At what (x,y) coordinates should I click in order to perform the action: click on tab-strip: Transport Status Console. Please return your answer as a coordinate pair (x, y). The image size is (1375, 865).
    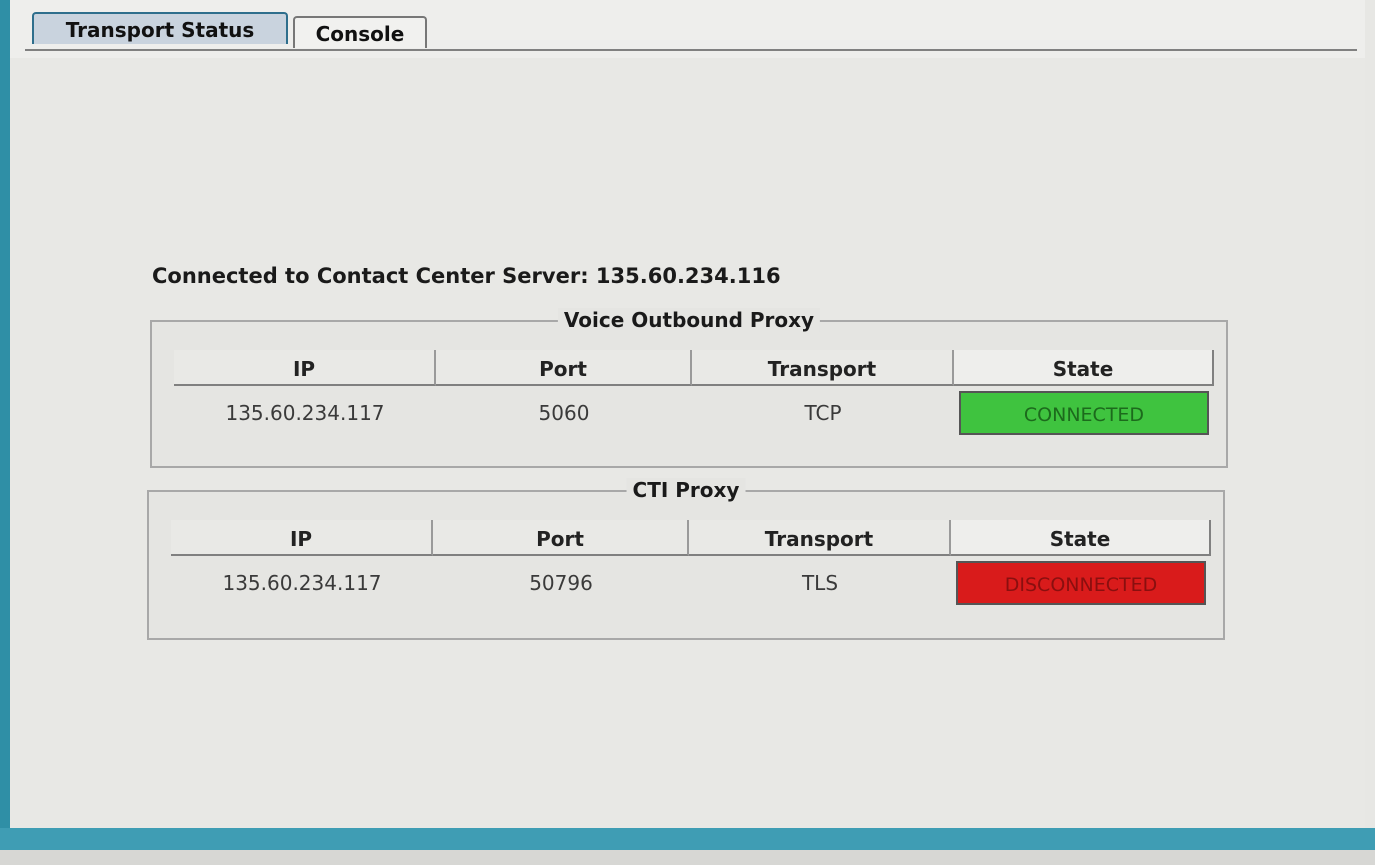
    Looking at the image, I should click on (687, 29).